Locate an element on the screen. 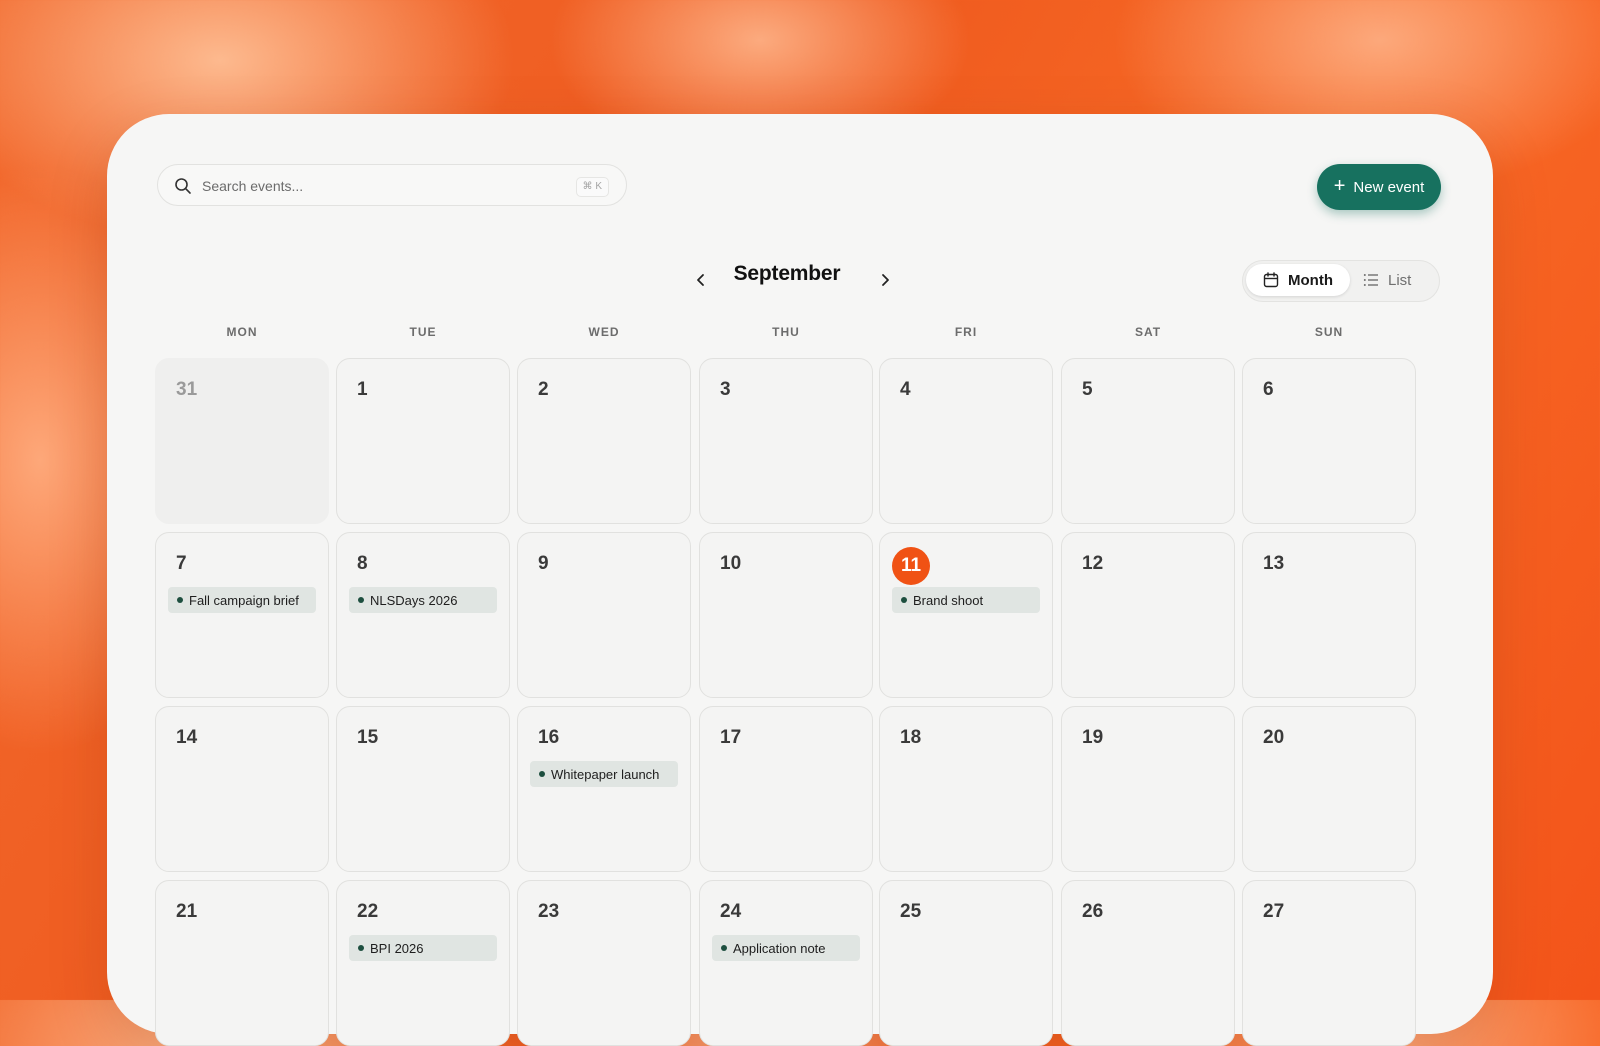 This screenshot has height=1046, width=1600. today-badge: 11 is located at coordinates (911, 566).